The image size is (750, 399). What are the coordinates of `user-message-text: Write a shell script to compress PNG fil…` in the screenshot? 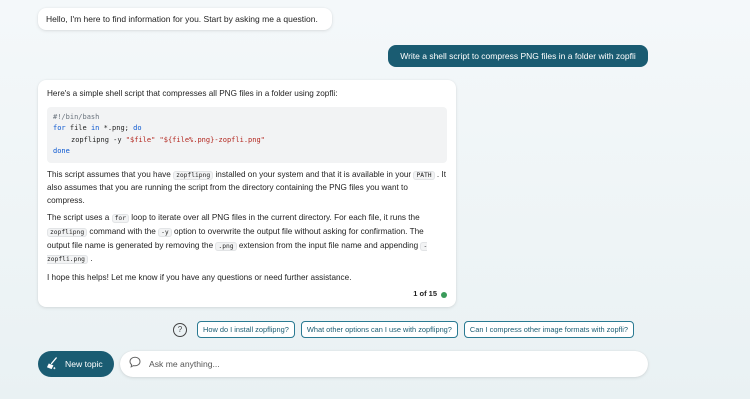 It's located at (518, 56).